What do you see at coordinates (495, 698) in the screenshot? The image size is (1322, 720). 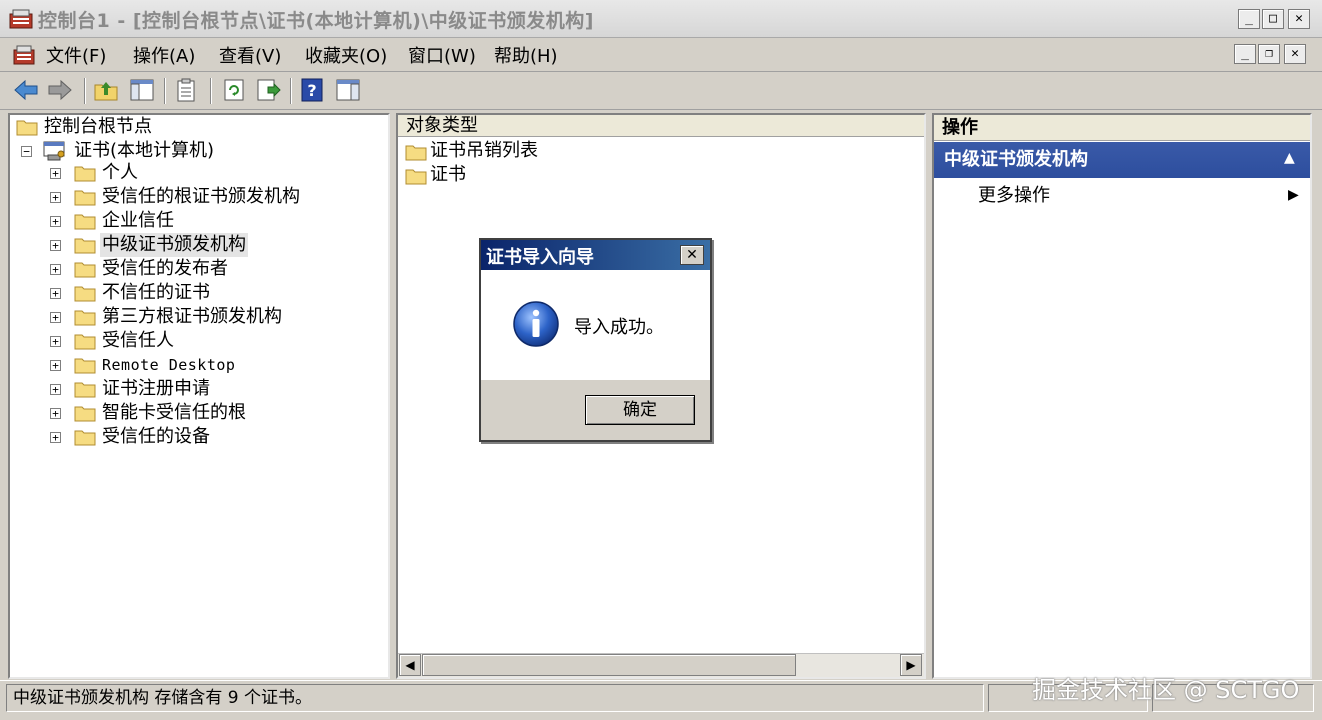 I see `status-text: 中级证书颁发机构 存储含有 9 个证书。` at bounding box center [495, 698].